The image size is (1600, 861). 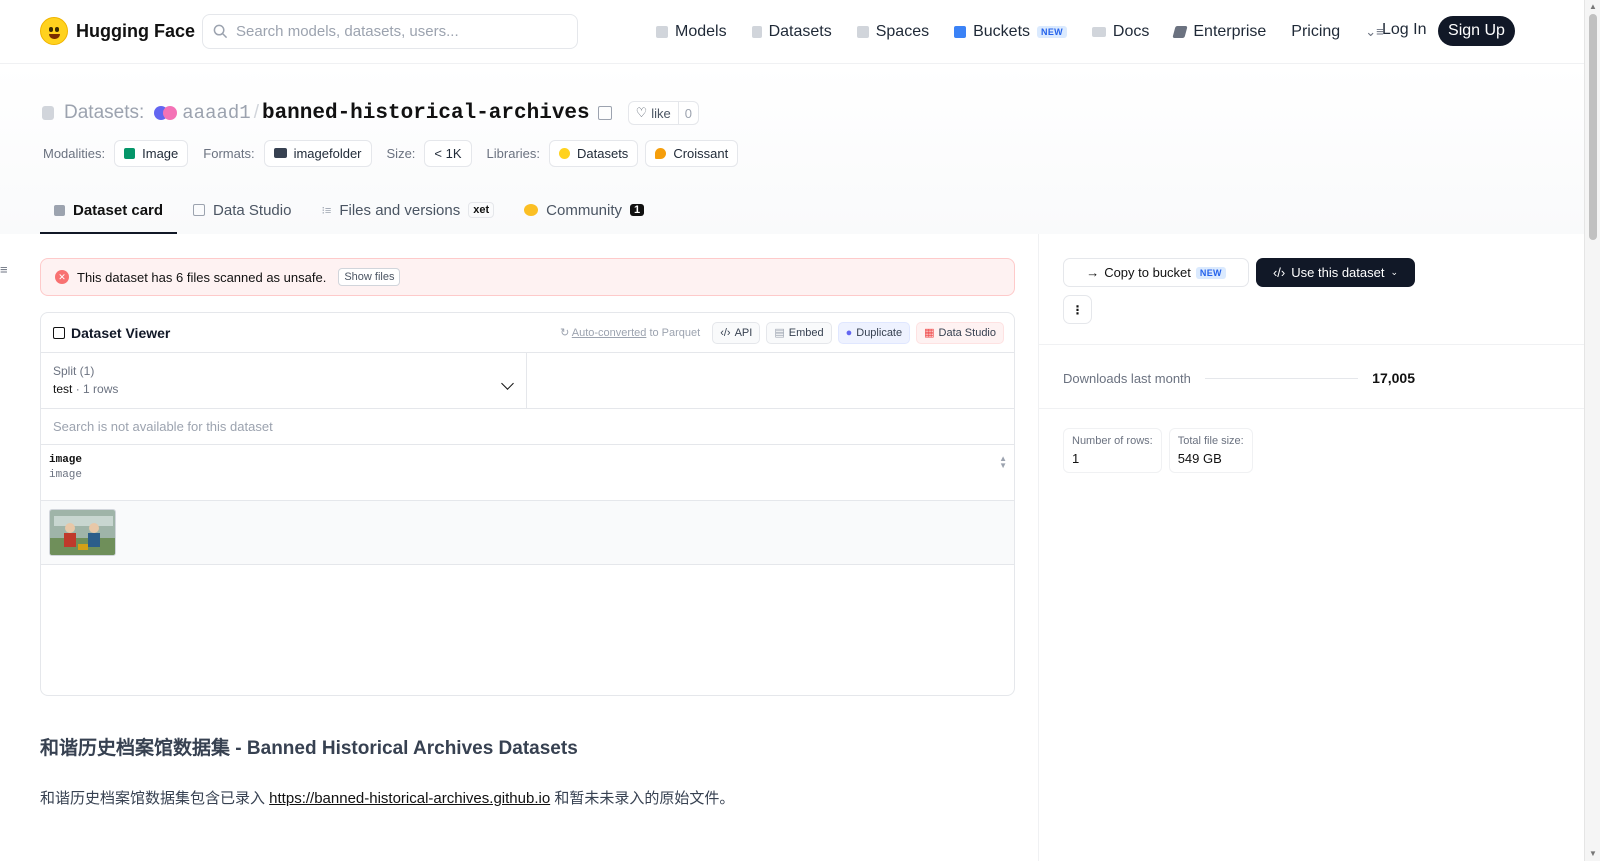 I want to click on table-icon, so click(x=59, y=332).